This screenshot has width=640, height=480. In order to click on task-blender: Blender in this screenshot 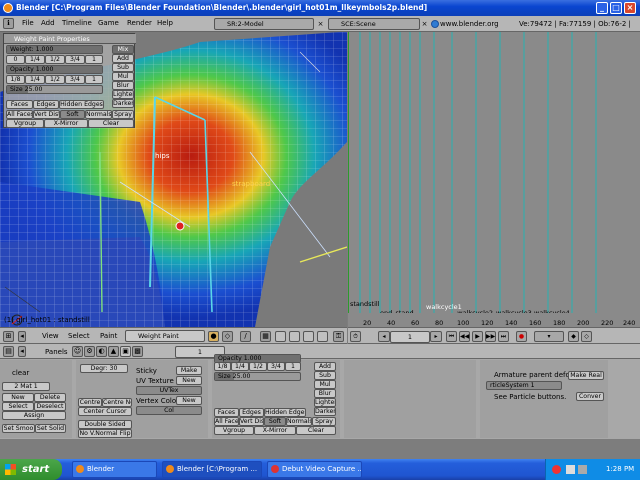, I will do `click(114, 469)`.